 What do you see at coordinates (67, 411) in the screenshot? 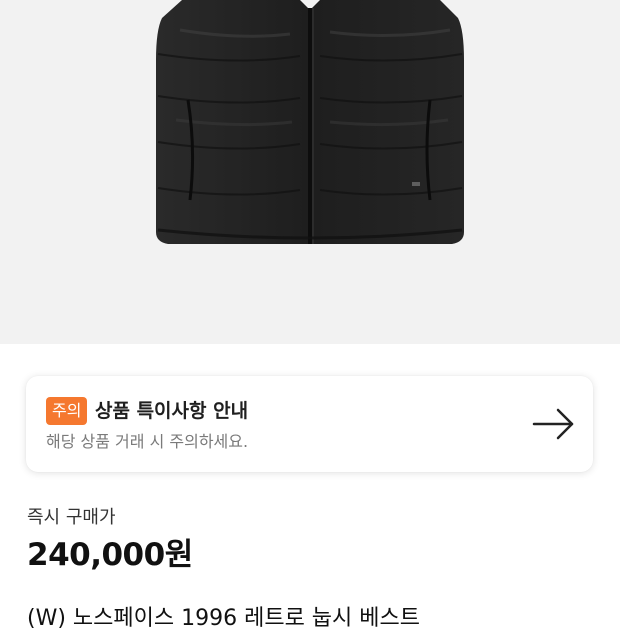
I see `warning-badge: 주의` at bounding box center [67, 411].